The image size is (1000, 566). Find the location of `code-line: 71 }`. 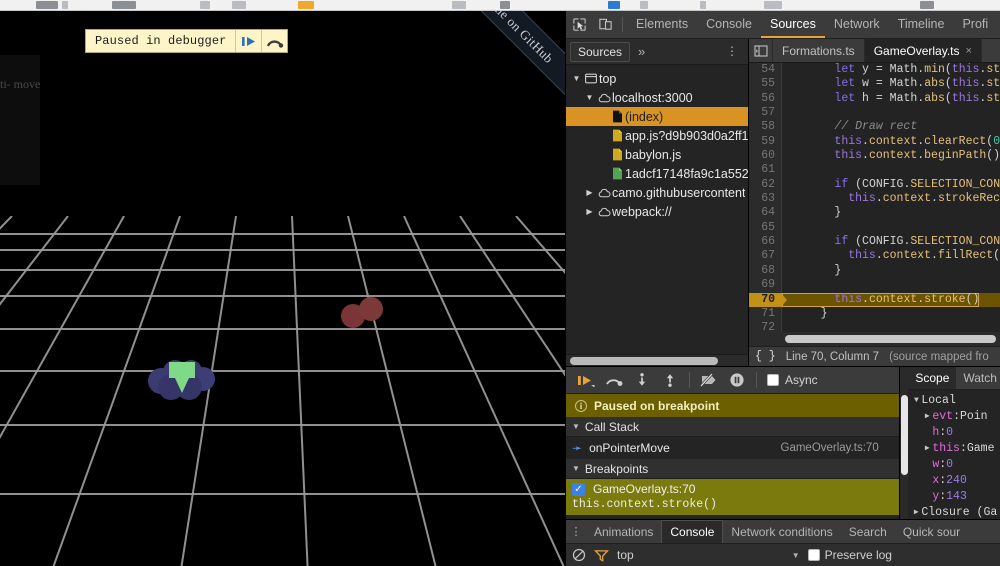

code-line: 71 } is located at coordinates (874, 314).